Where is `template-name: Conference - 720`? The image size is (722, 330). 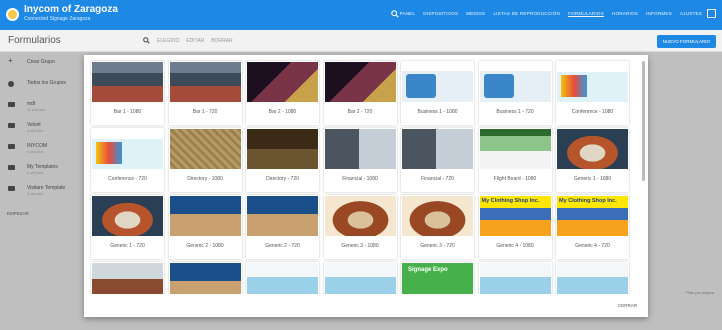 template-name: Conference - 720 is located at coordinates (127, 179).